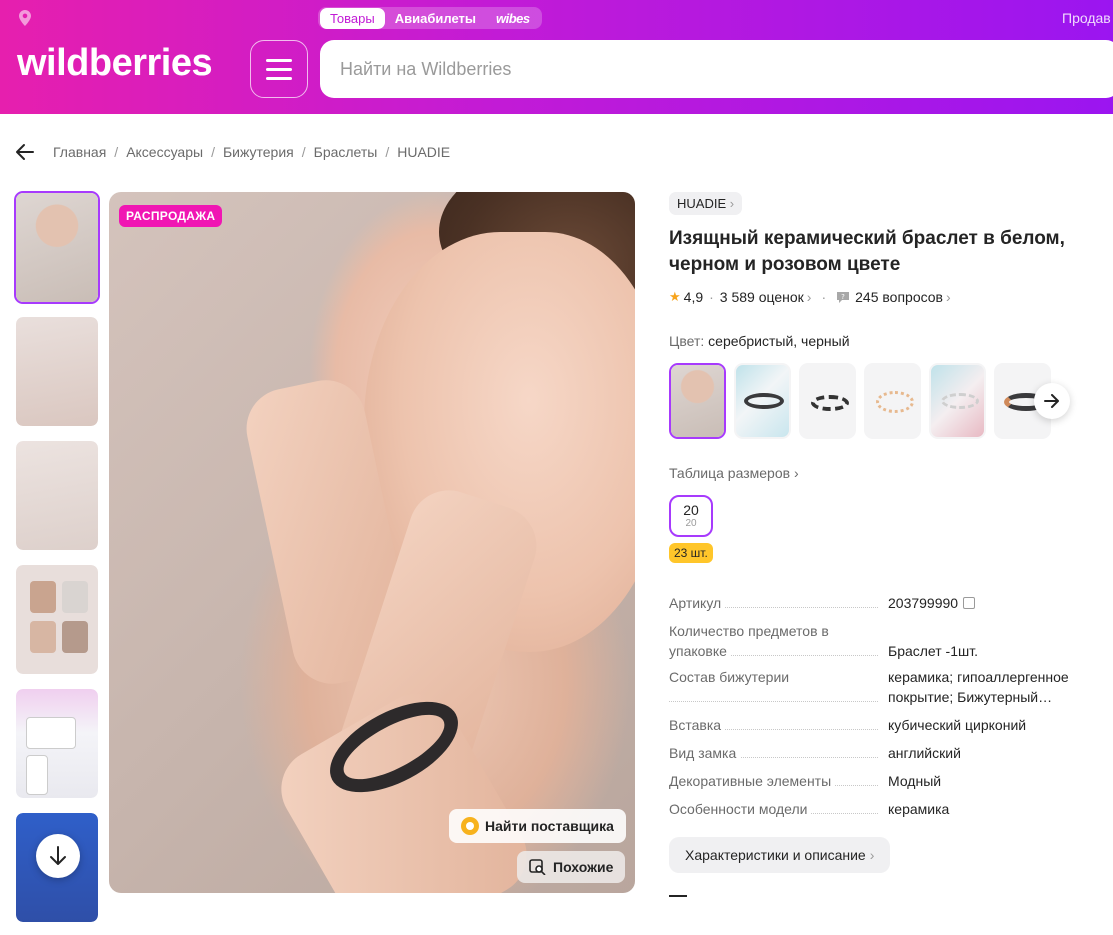  I want to click on similar-search-icon, so click(537, 867).